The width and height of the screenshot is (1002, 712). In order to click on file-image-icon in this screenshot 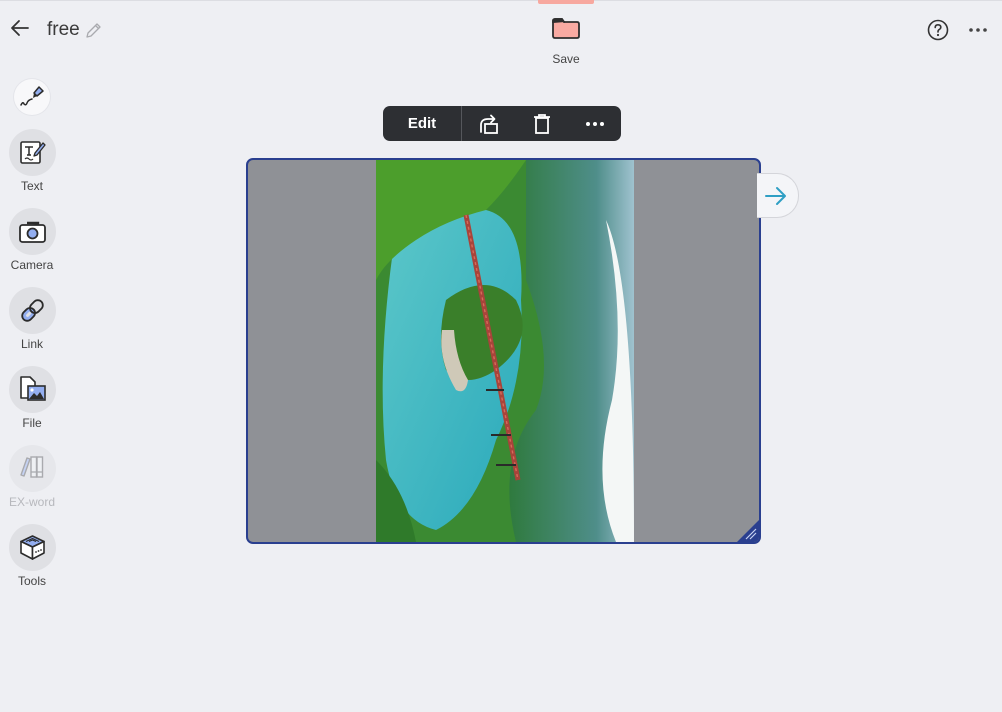, I will do `click(33, 388)`.